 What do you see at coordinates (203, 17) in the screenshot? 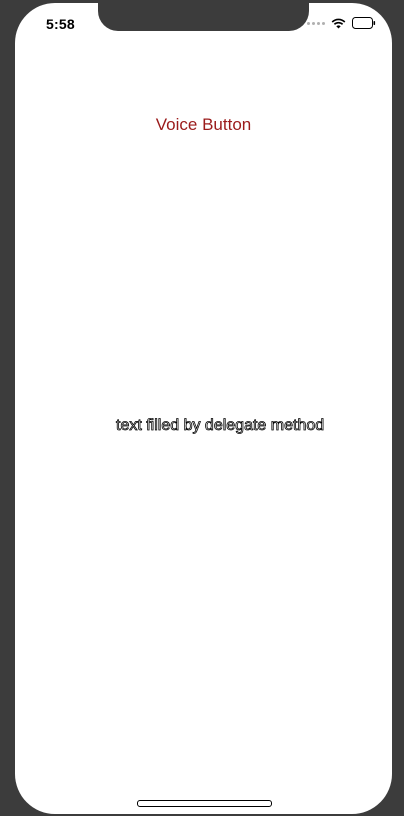
I see `device-notch` at bounding box center [203, 17].